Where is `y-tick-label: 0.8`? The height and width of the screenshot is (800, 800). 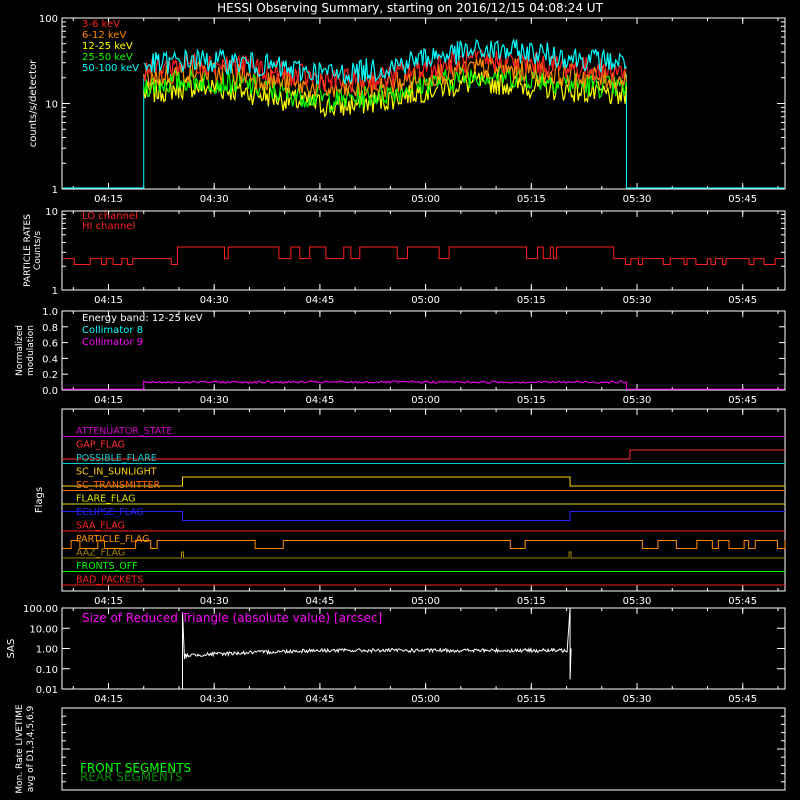 y-tick-label: 0.8 is located at coordinates (50, 328).